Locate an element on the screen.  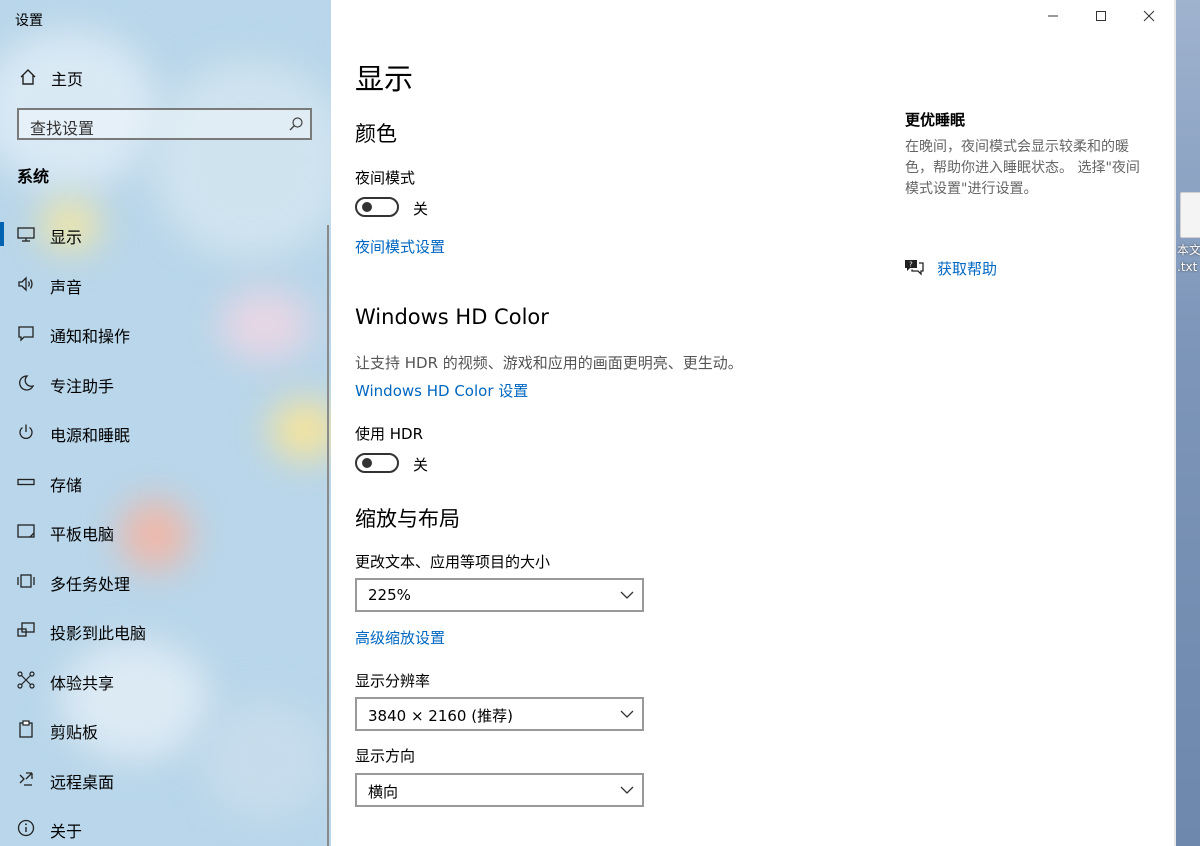
orientation-label: 显示方向 is located at coordinates (385, 756).